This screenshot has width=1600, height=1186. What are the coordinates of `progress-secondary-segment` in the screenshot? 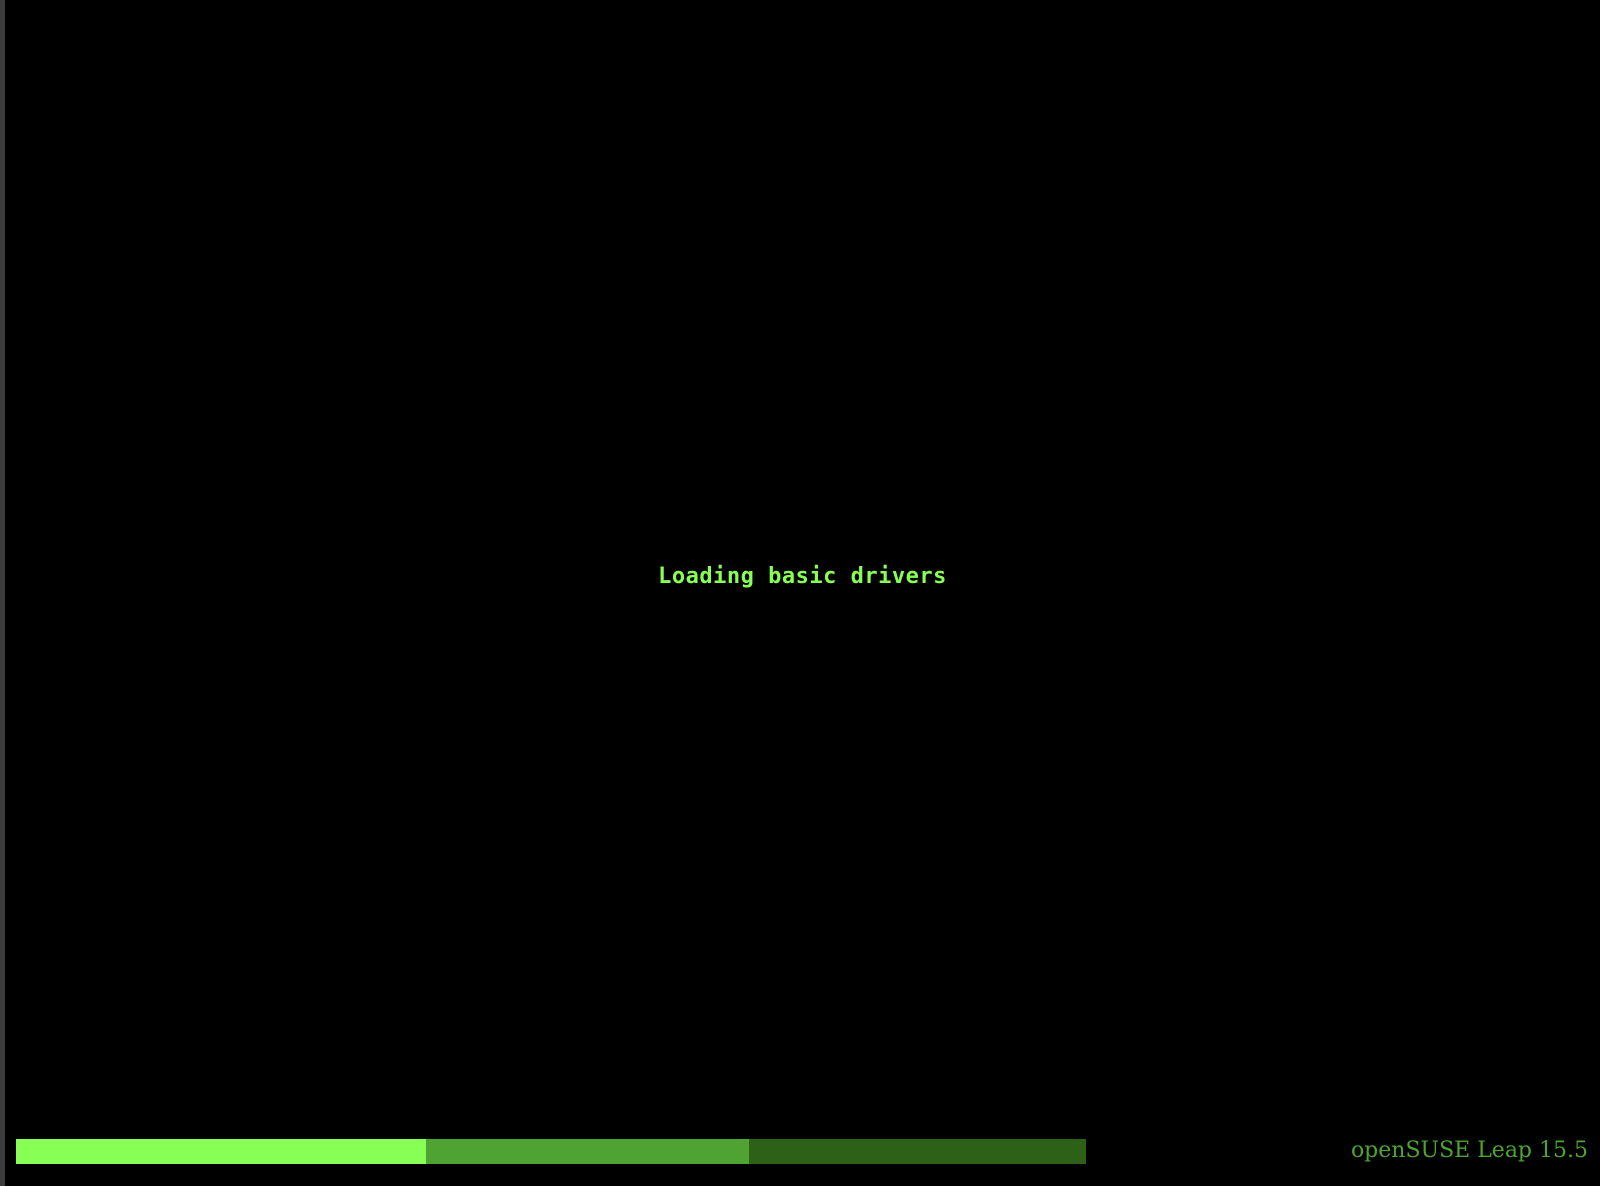 It's located at (587, 1151).